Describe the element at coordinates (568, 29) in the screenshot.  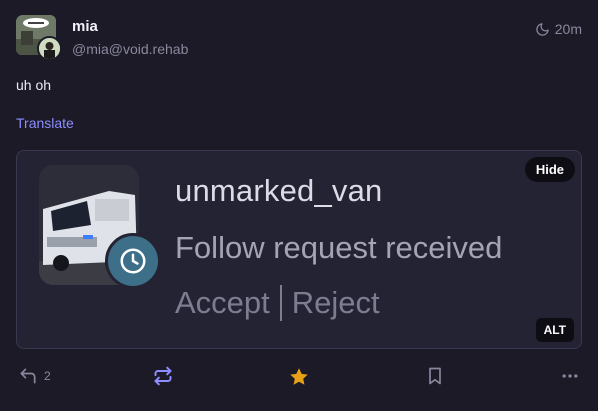
I see `relative-time: 20m` at that location.